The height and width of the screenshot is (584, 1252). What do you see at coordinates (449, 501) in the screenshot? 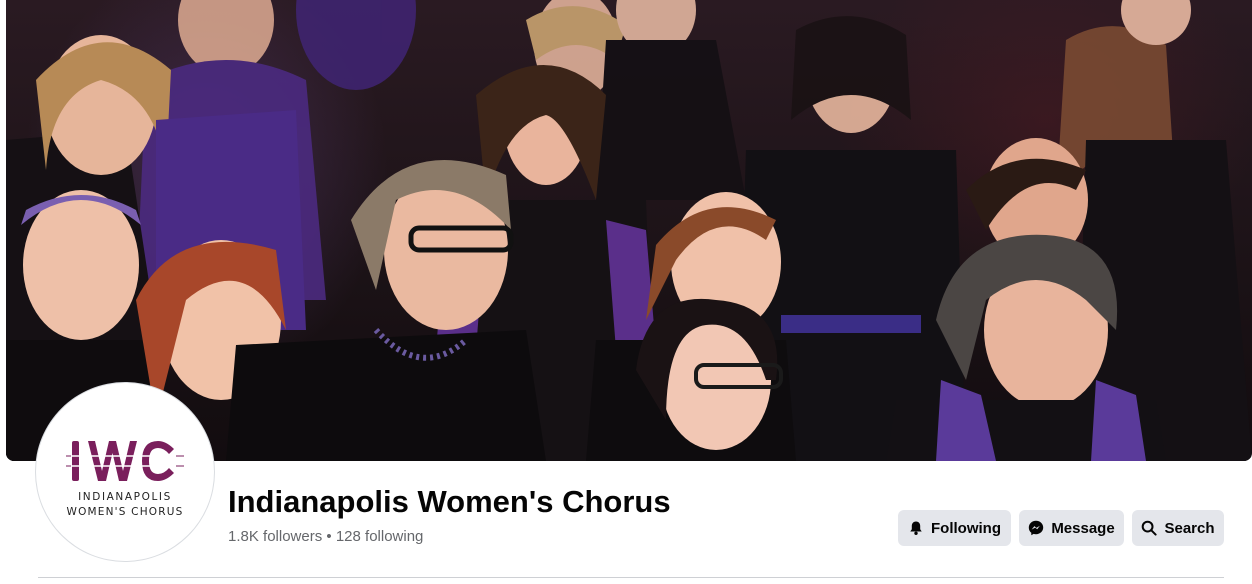
I see `page-title: Indianapolis Women's Chorus` at bounding box center [449, 501].